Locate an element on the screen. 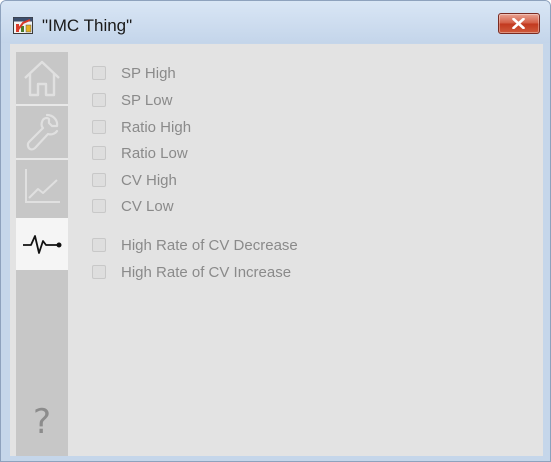 The width and height of the screenshot is (551, 462). nav-alarms-tab is located at coordinates (42, 244).